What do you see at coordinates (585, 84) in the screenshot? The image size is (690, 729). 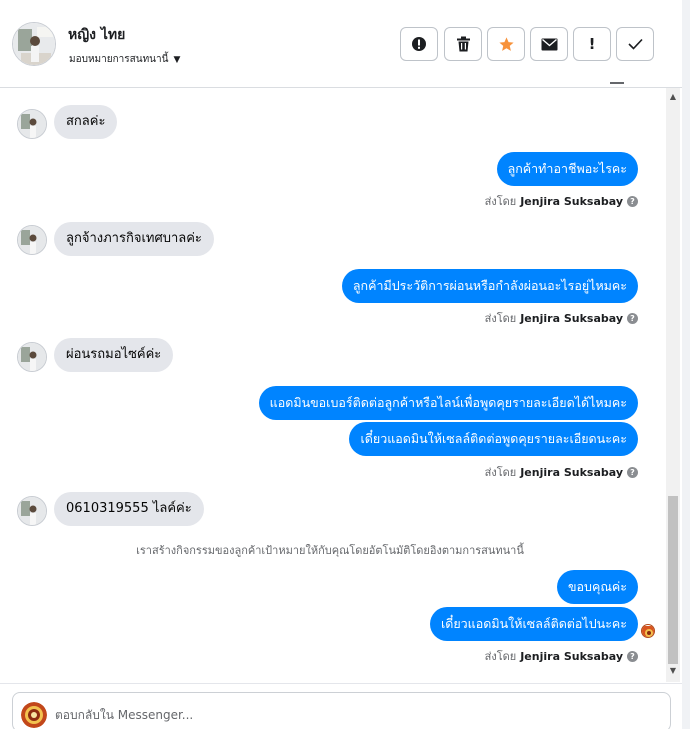 I see `clipped-earlier-line` at bounding box center [585, 84].